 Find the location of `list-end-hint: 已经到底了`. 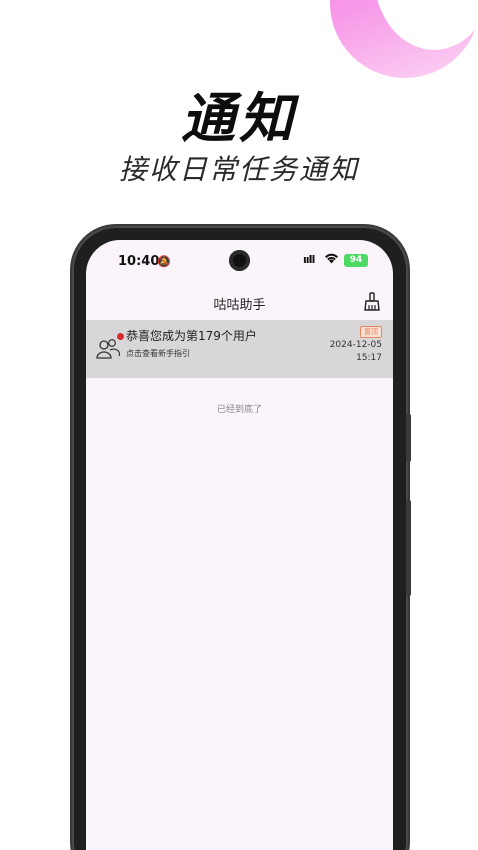

list-end-hint: 已经到底了 is located at coordinates (239, 410).